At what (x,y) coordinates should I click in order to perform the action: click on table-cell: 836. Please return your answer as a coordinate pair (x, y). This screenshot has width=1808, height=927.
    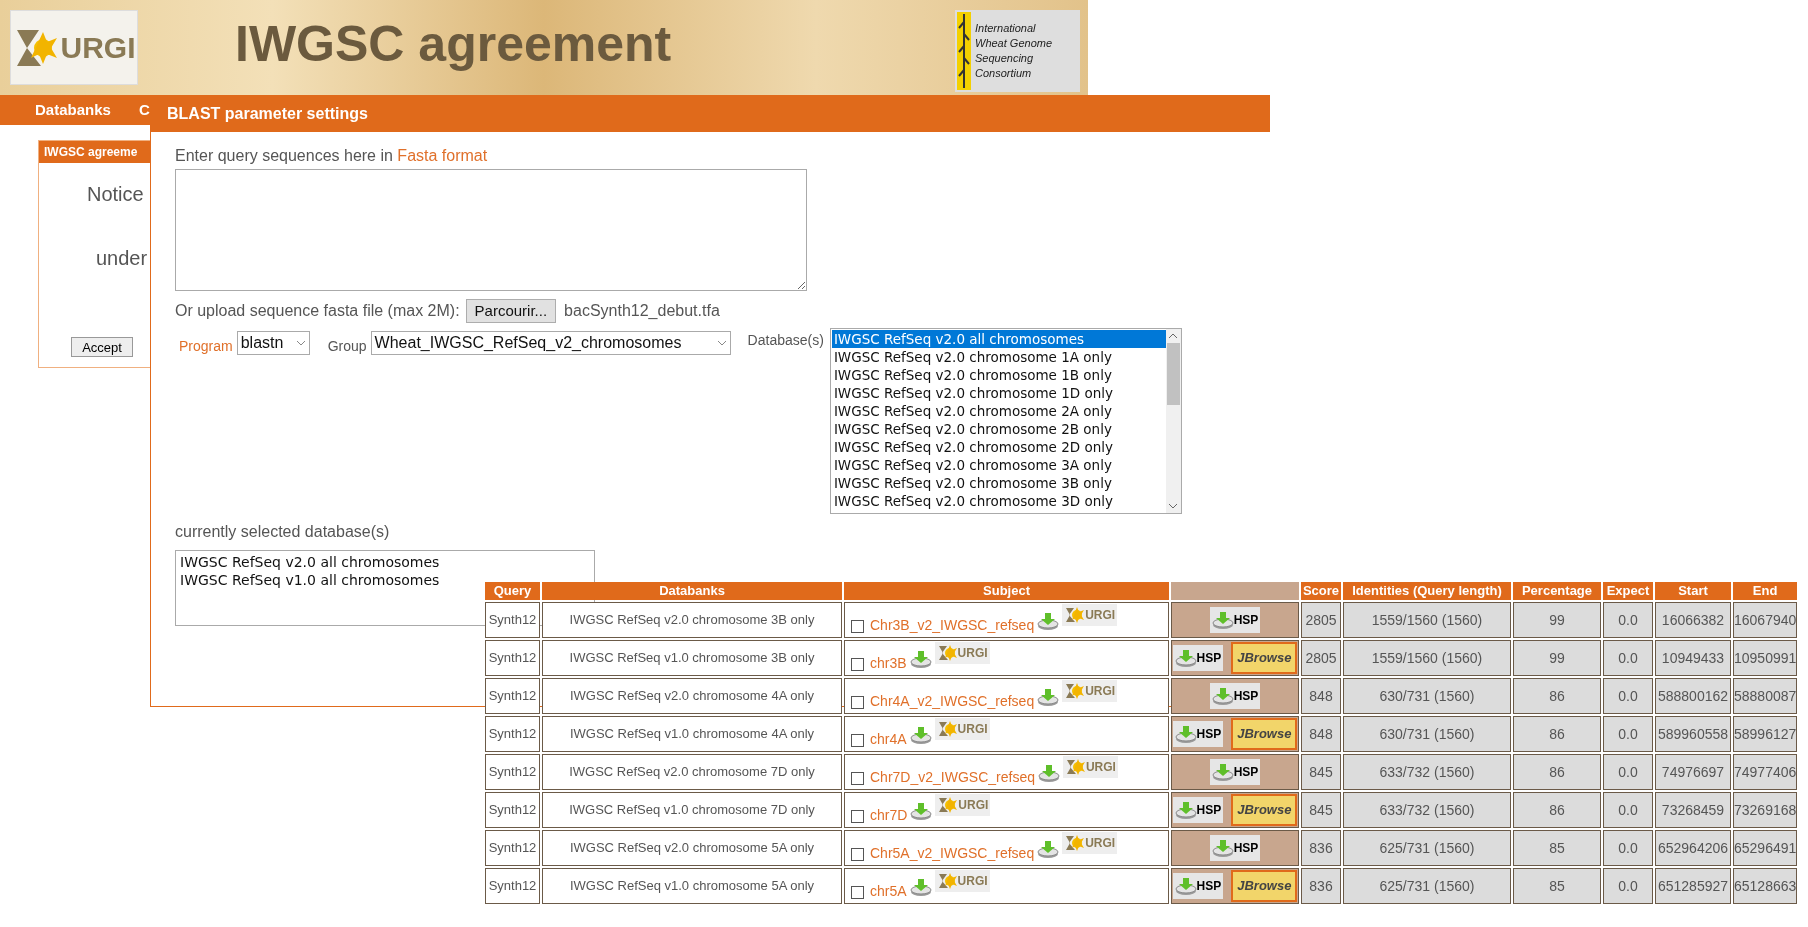
    Looking at the image, I should click on (1321, 848).